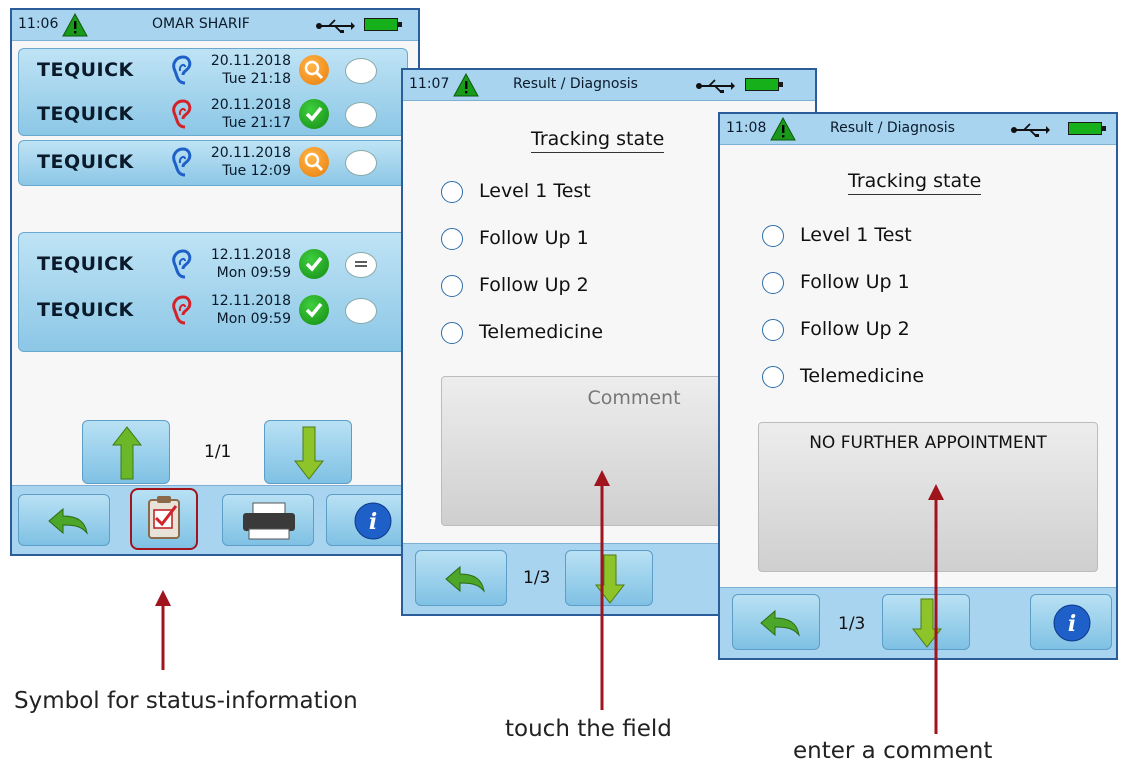 This screenshot has width=1123, height=776. Describe the element at coordinates (936, 609) in the screenshot. I see `annotation-arrow-enter` at that location.